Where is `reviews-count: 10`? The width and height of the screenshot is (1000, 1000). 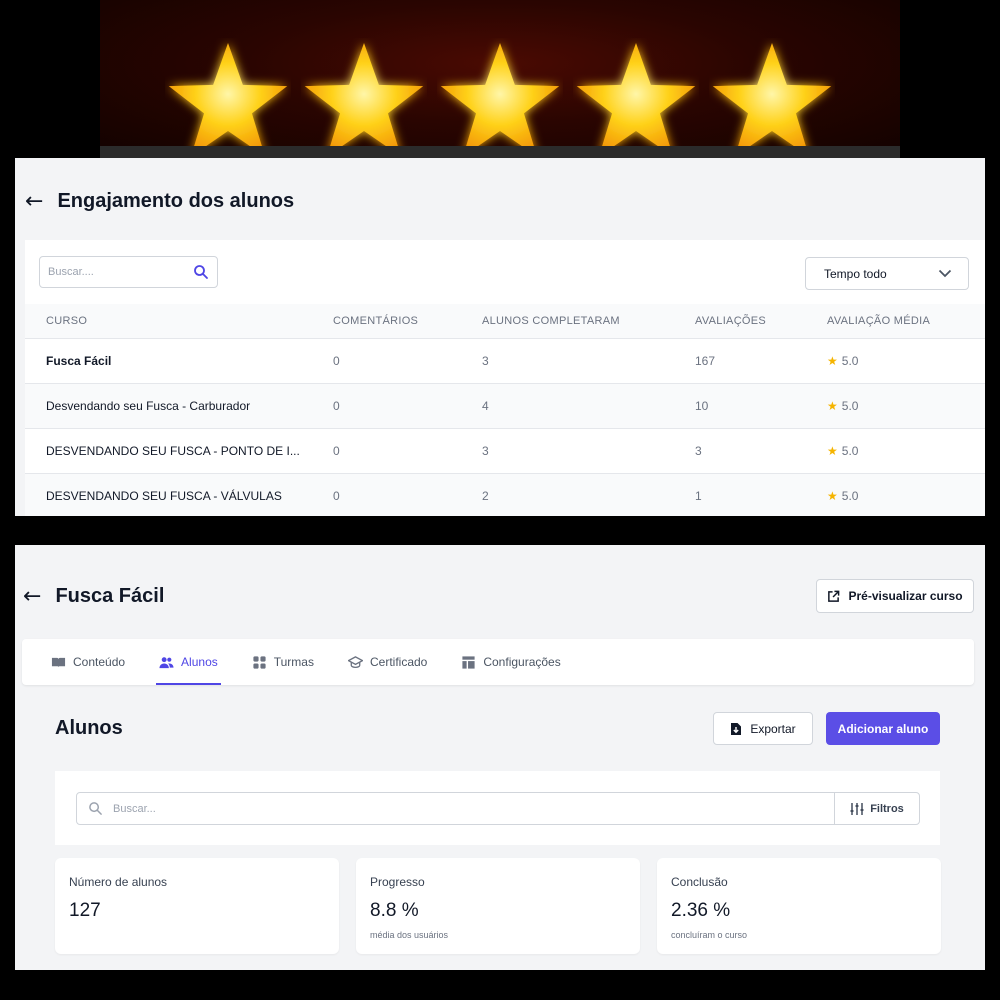 reviews-count: 10 is located at coordinates (702, 406).